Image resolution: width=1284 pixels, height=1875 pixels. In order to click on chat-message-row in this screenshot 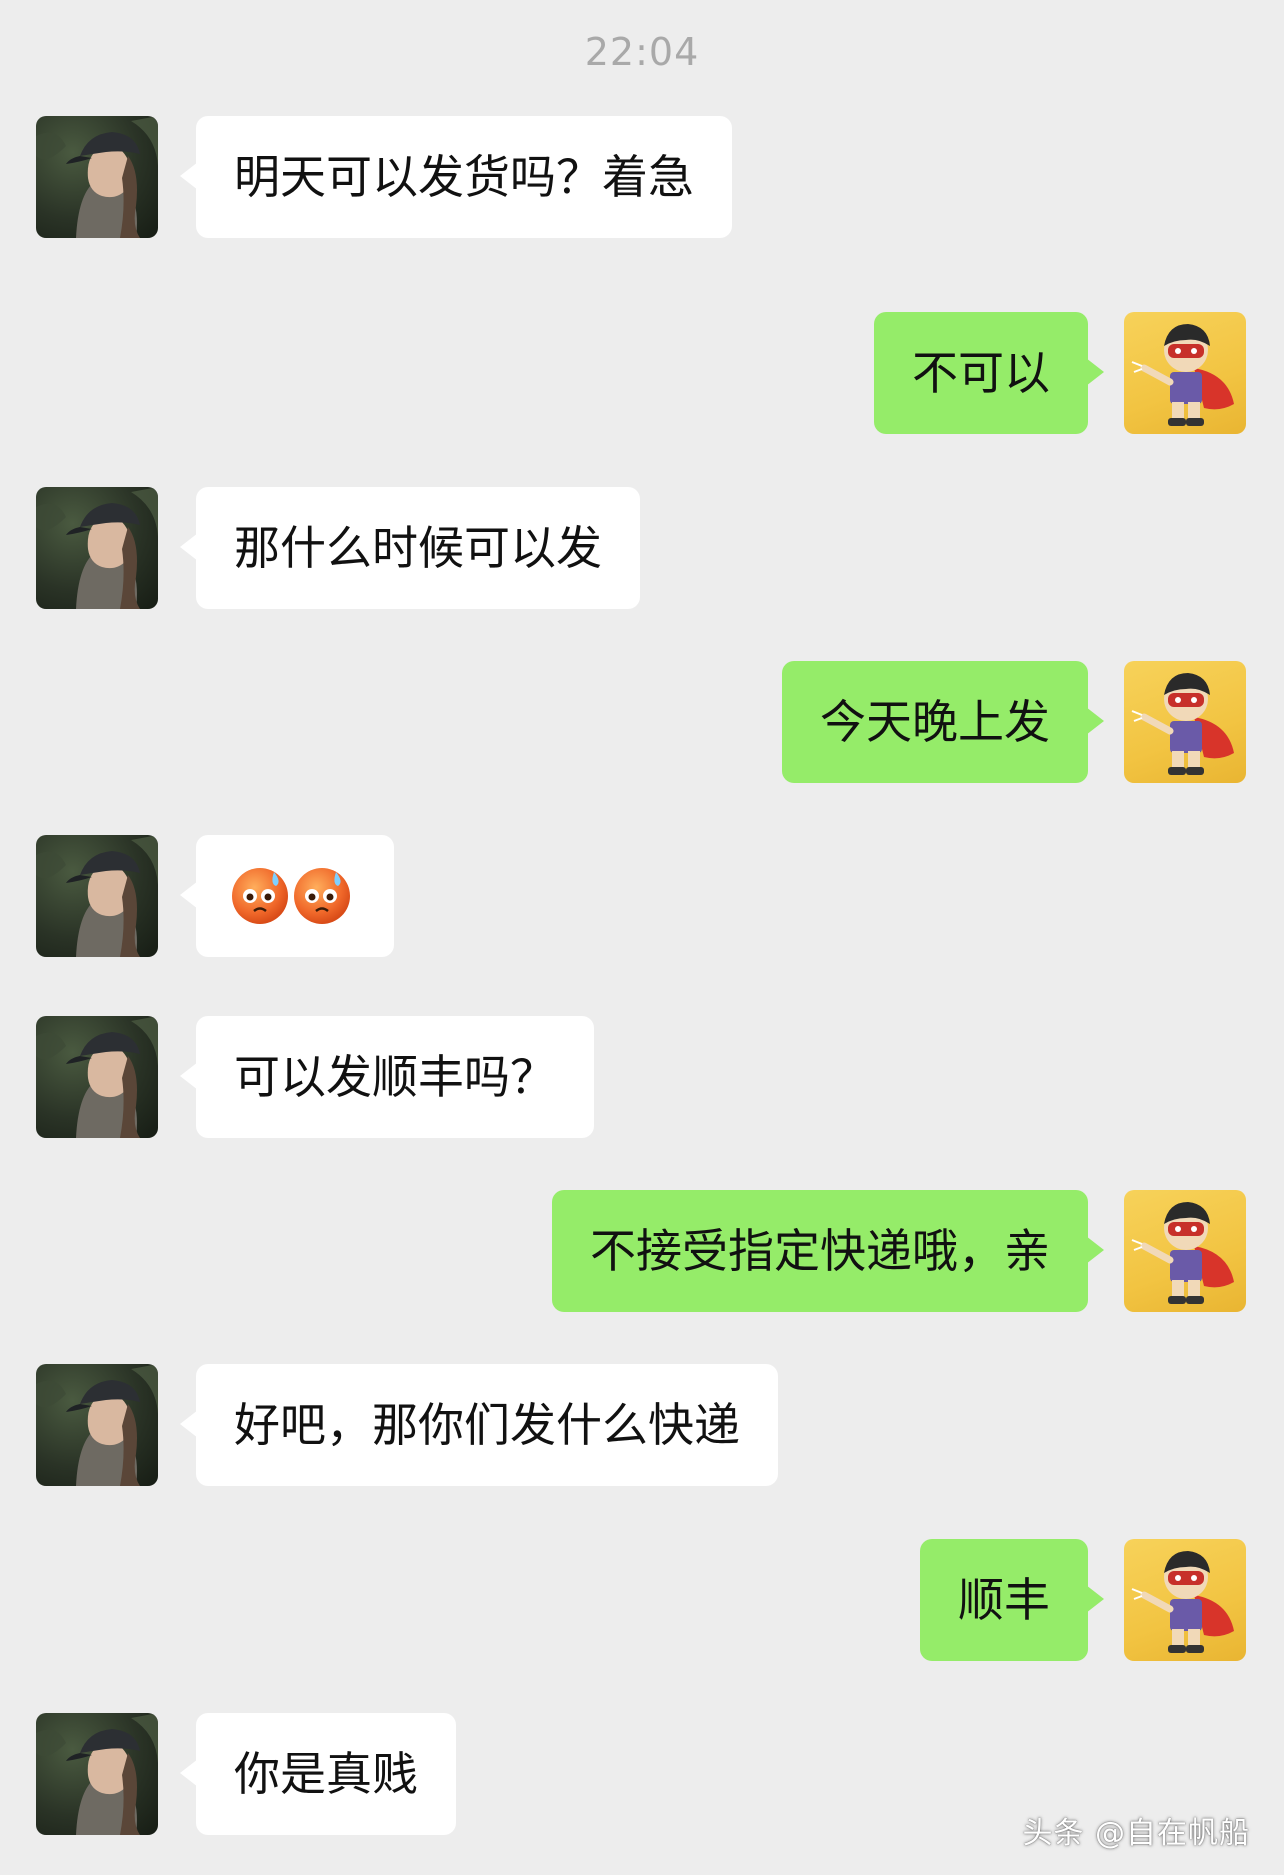, I will do `click(642, 897)`.